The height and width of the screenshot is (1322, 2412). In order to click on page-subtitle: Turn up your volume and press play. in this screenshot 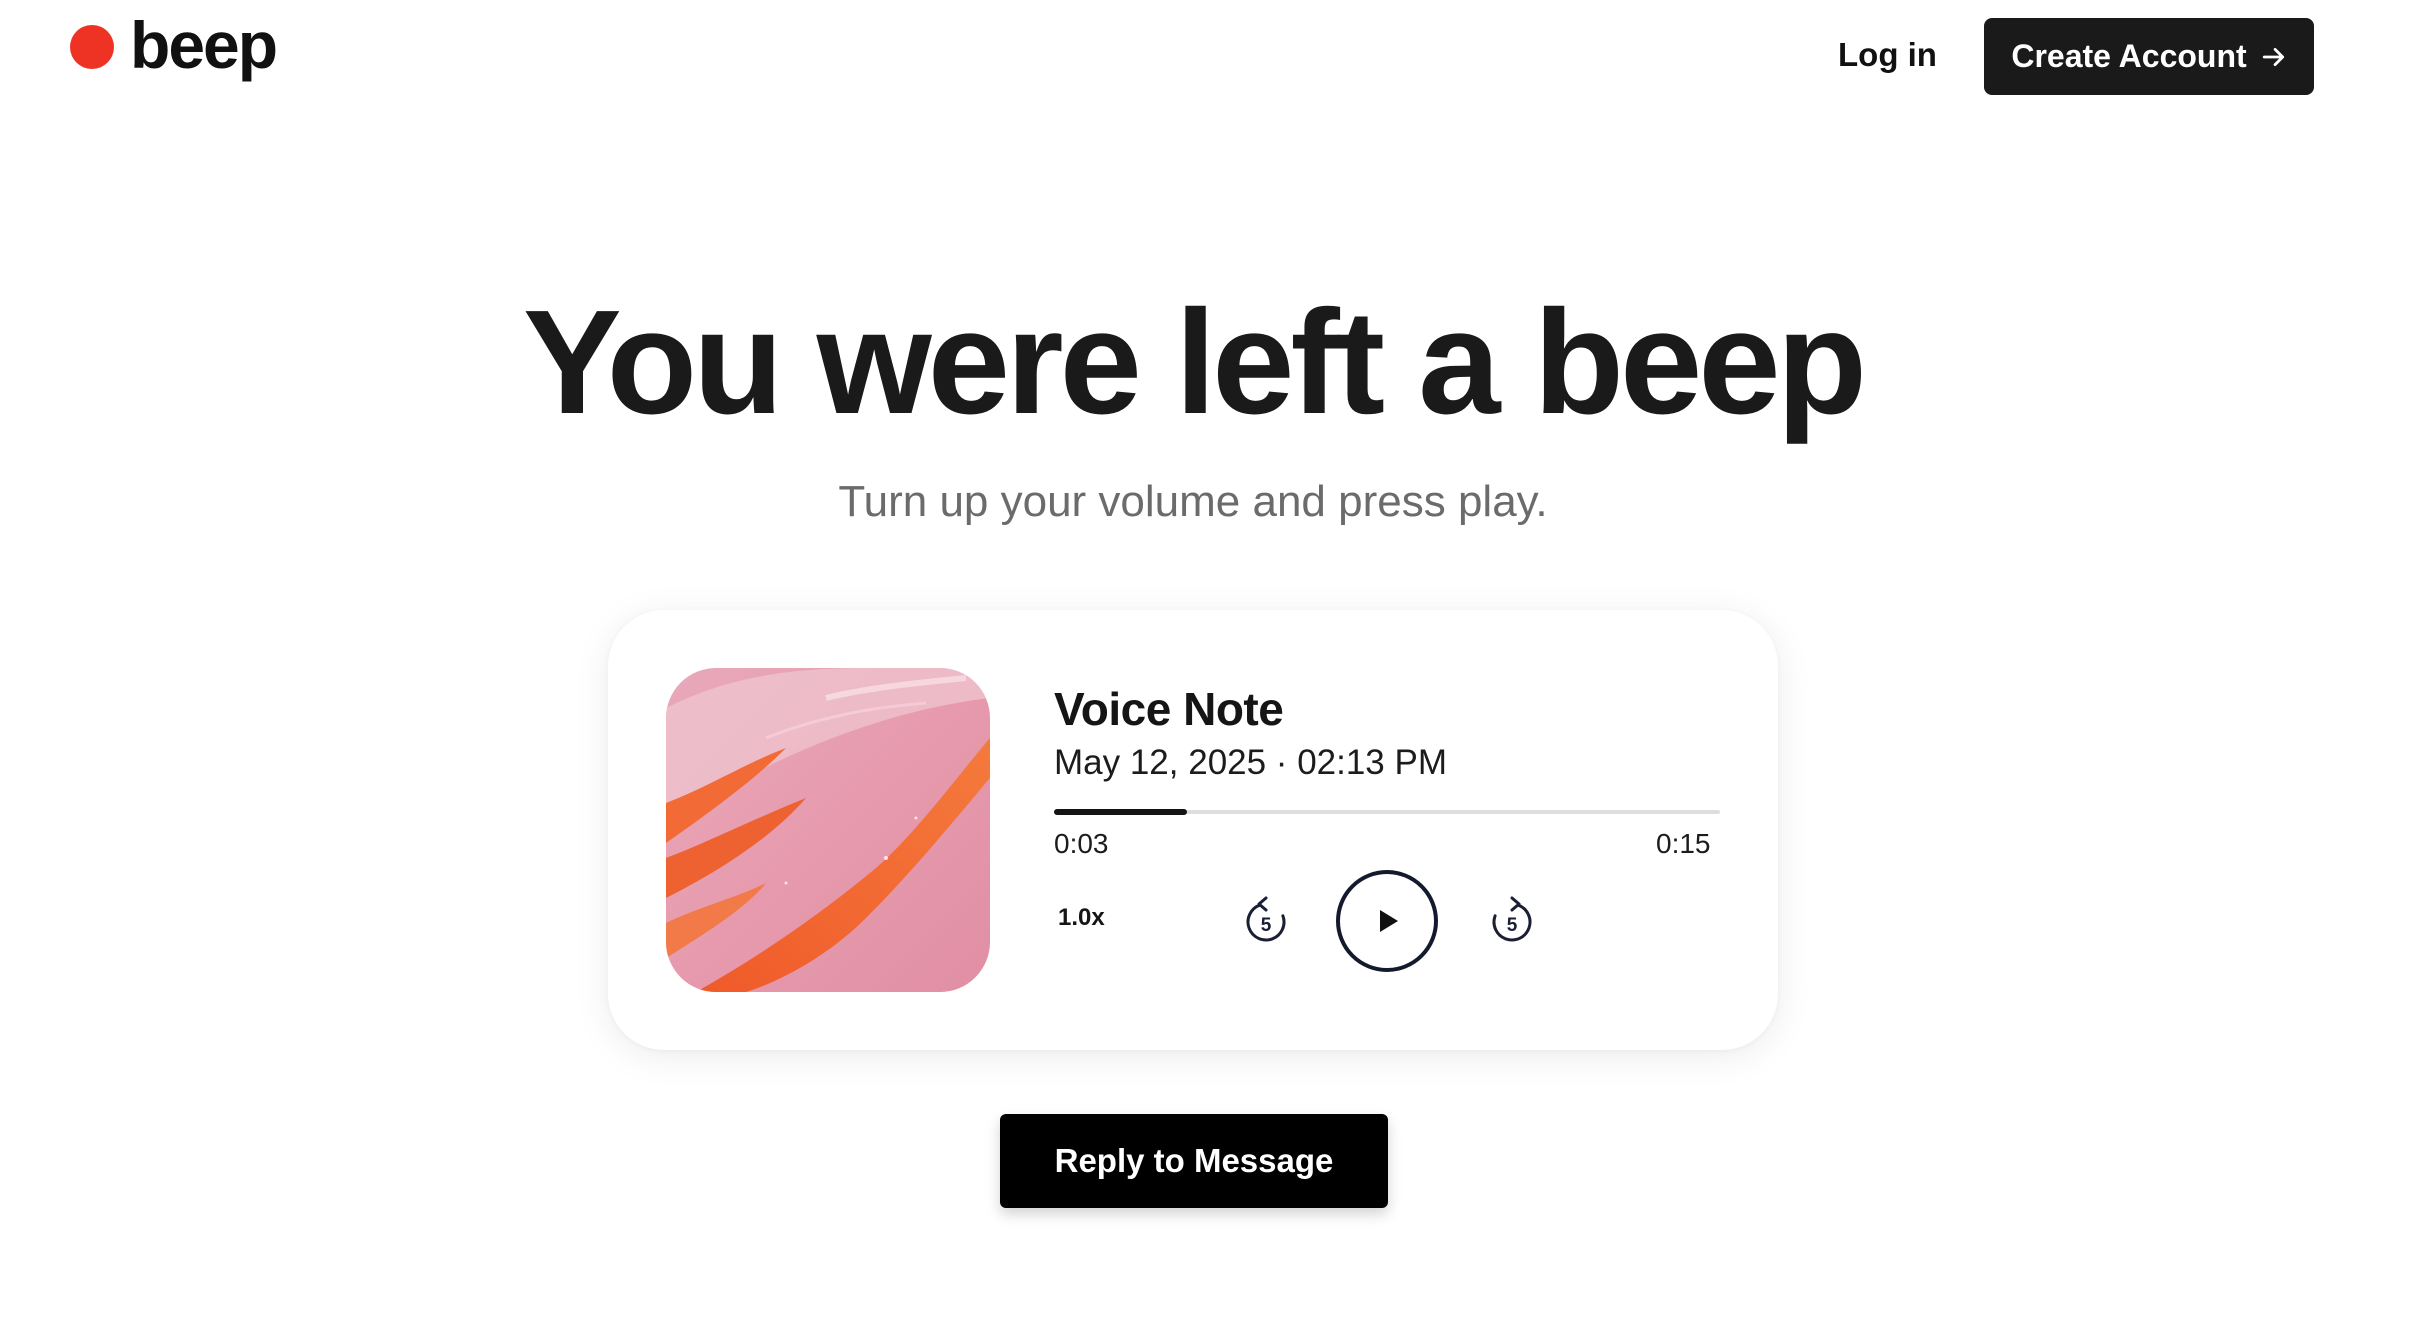, I will do `click(1193, 501)`.